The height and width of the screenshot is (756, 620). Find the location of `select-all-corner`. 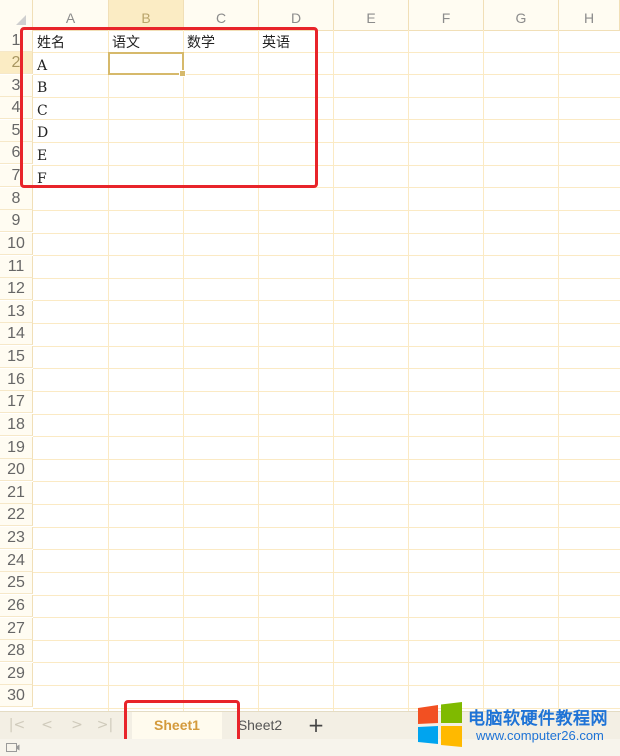

select-all-corner is located at coordinates (16, 15).